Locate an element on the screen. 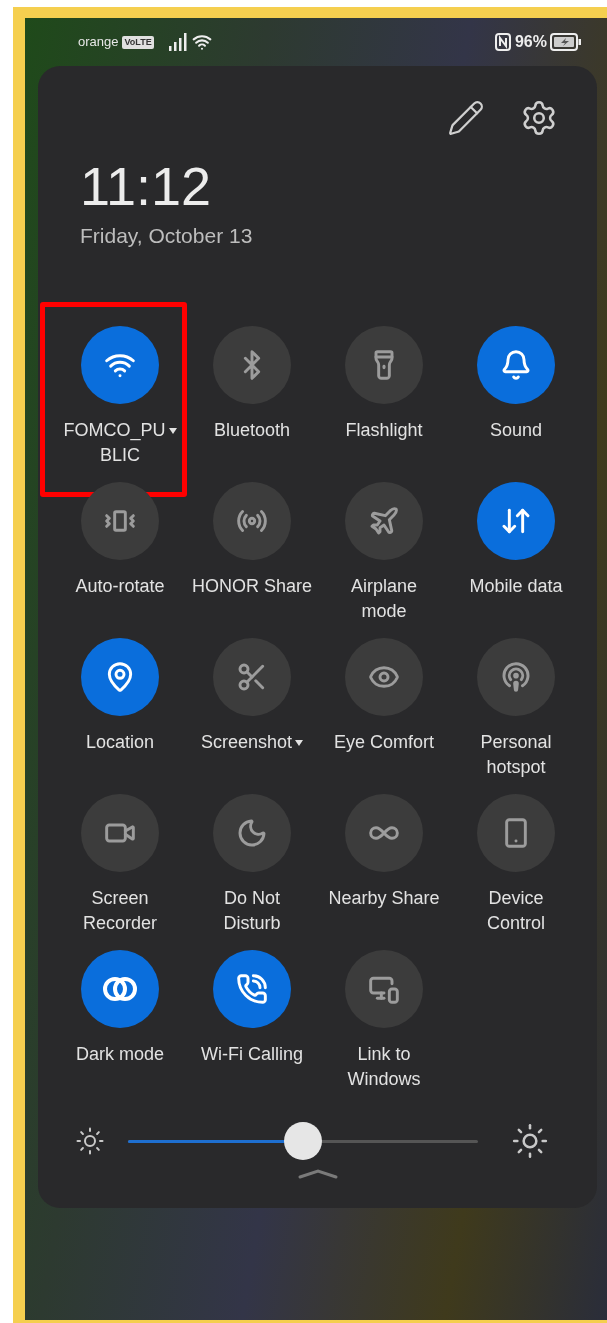  toggle-label: Link to is located at coordinates (384, 1054).